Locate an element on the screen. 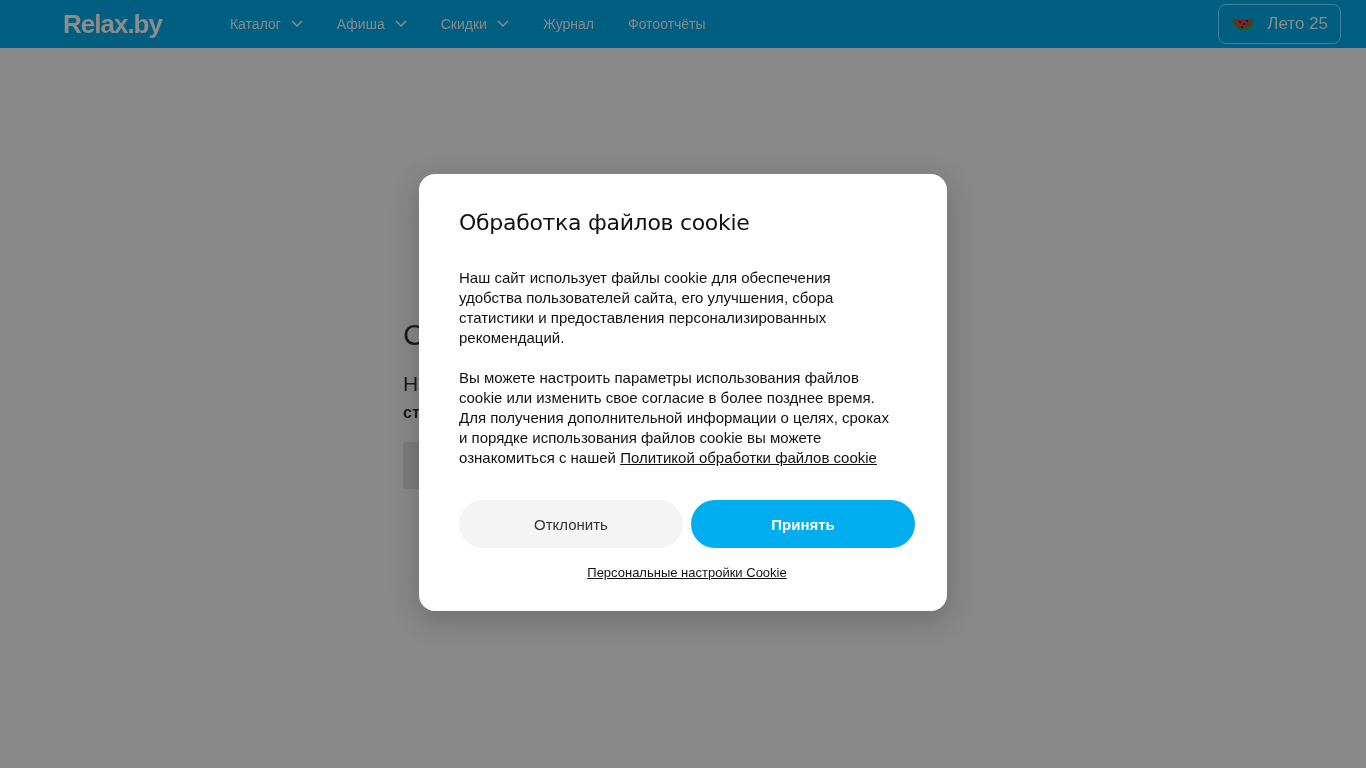 This screenshot has width=1366, height=768. settings-link: Персональные настройки Cookie is located at coordinates (687, 572).